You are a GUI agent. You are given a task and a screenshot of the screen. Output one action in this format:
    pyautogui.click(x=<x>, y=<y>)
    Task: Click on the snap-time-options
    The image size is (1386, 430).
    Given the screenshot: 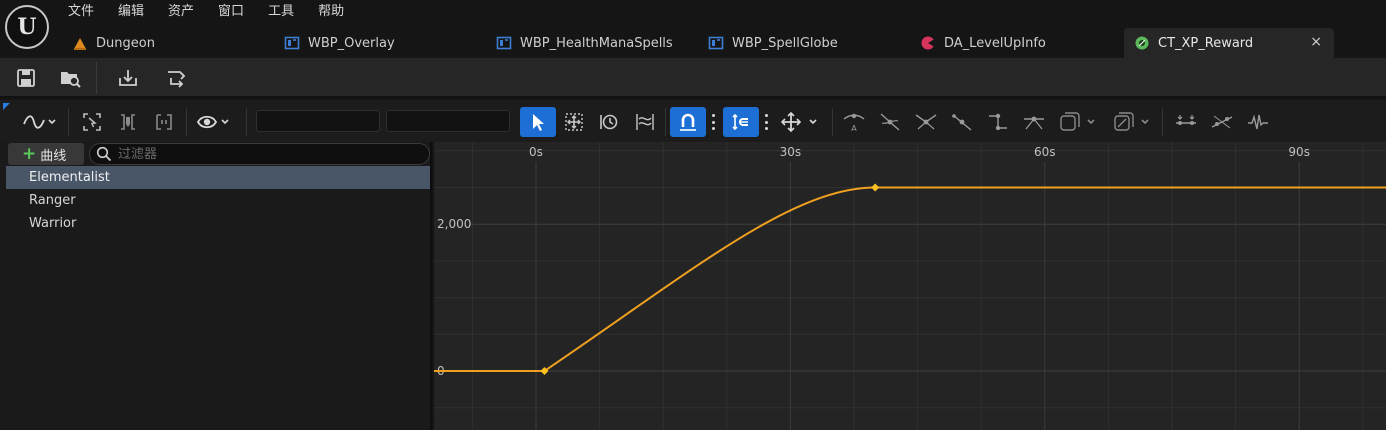 What is the action you would take?
    pyautogui.click(x=766, y=122)
    